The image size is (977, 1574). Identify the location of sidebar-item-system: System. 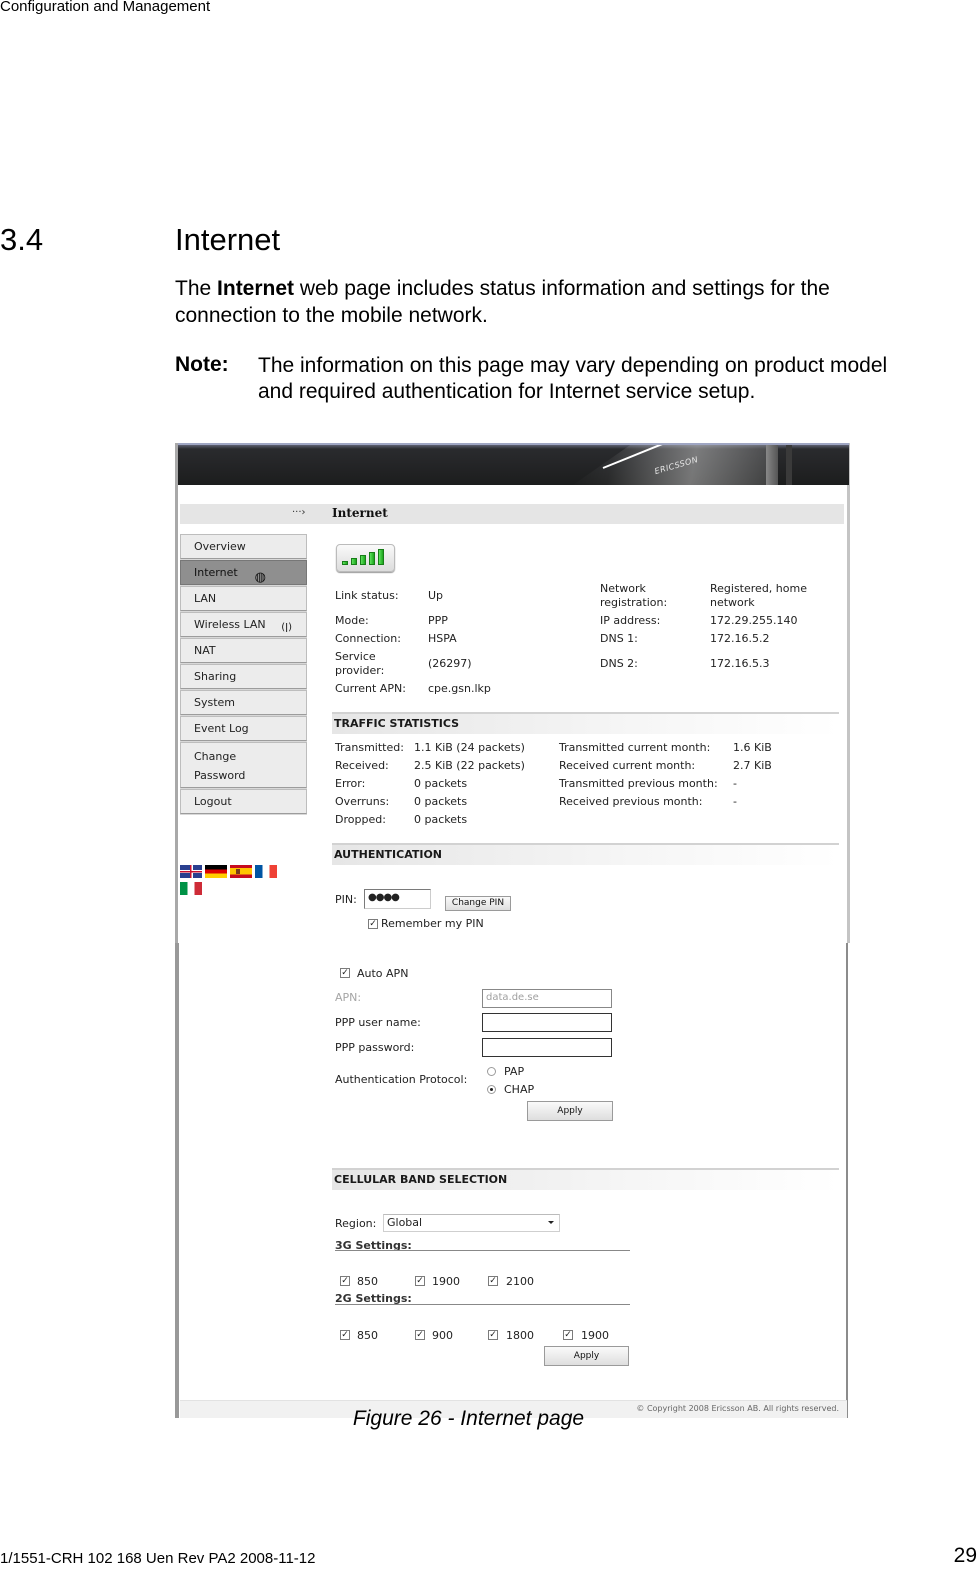
(243, 702).